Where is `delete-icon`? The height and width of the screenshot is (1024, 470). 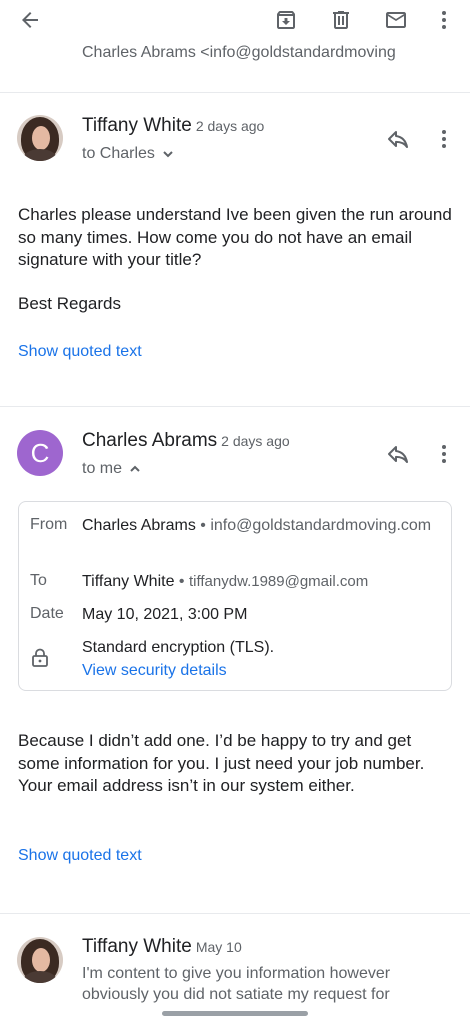 delete-icon is located at coordinates (341, 20).